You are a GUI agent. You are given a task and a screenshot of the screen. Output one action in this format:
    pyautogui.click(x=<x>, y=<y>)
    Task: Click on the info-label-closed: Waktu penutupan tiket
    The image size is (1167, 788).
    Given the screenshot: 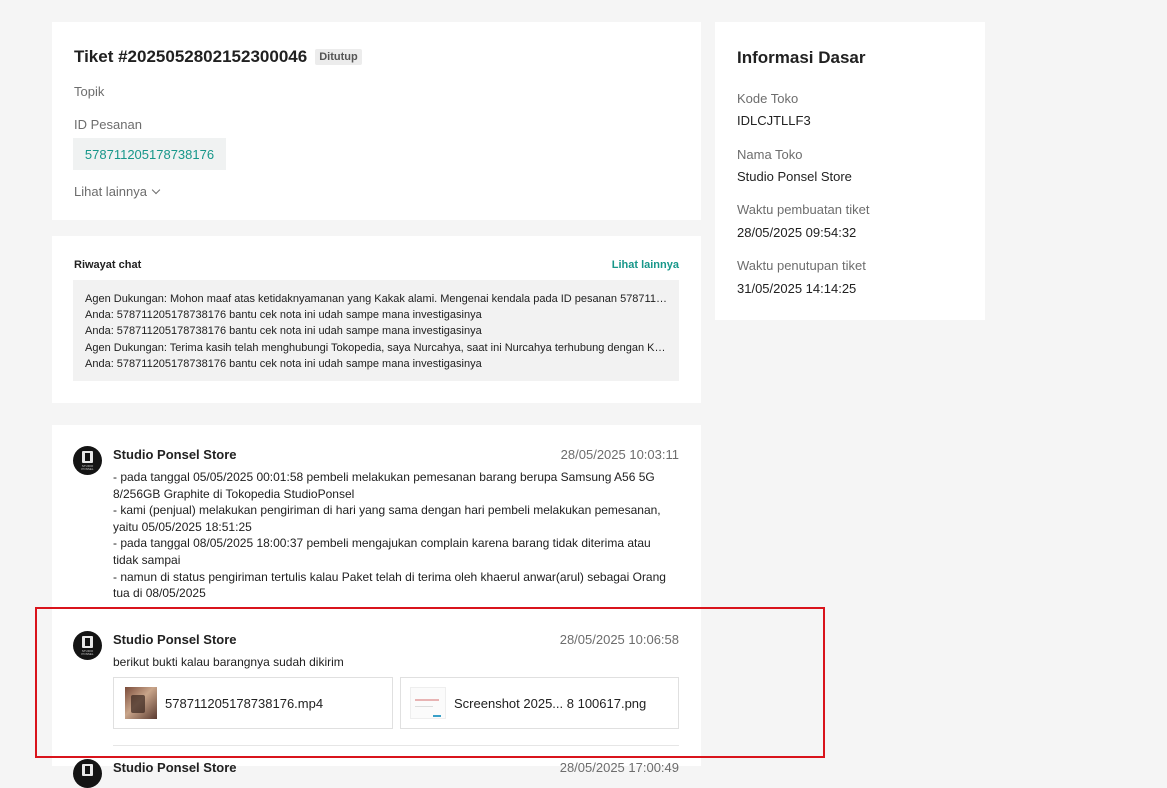 What is the action you would take?
    pyautogui.click(x=801, y=265)
    